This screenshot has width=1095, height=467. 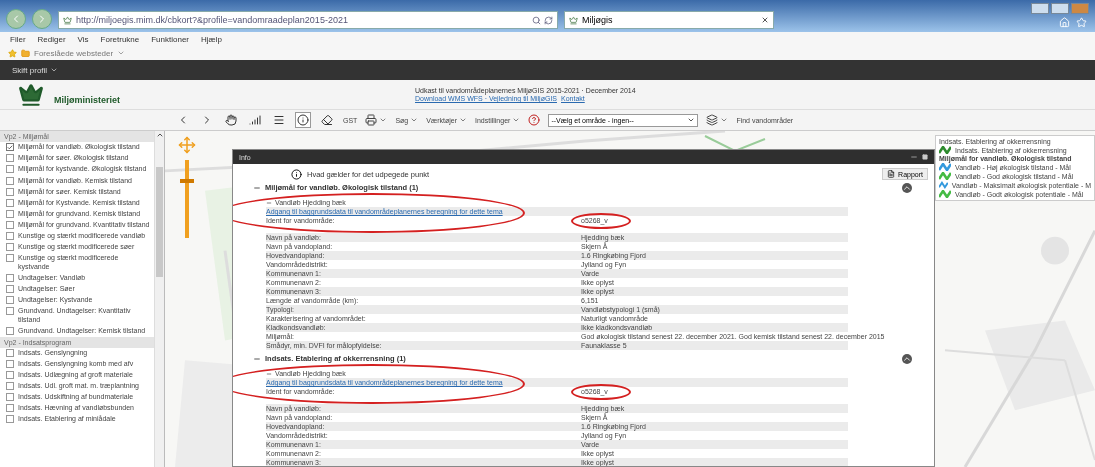 What do you see at coordinates (1060, 8) in the screenshot?
I see `maximize-button` at bounding box center [1060, 8].